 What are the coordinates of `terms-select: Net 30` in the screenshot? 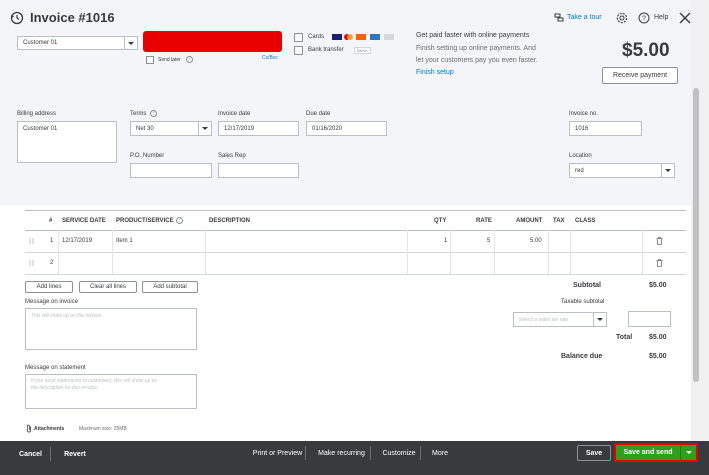 It's located at (171, 128).